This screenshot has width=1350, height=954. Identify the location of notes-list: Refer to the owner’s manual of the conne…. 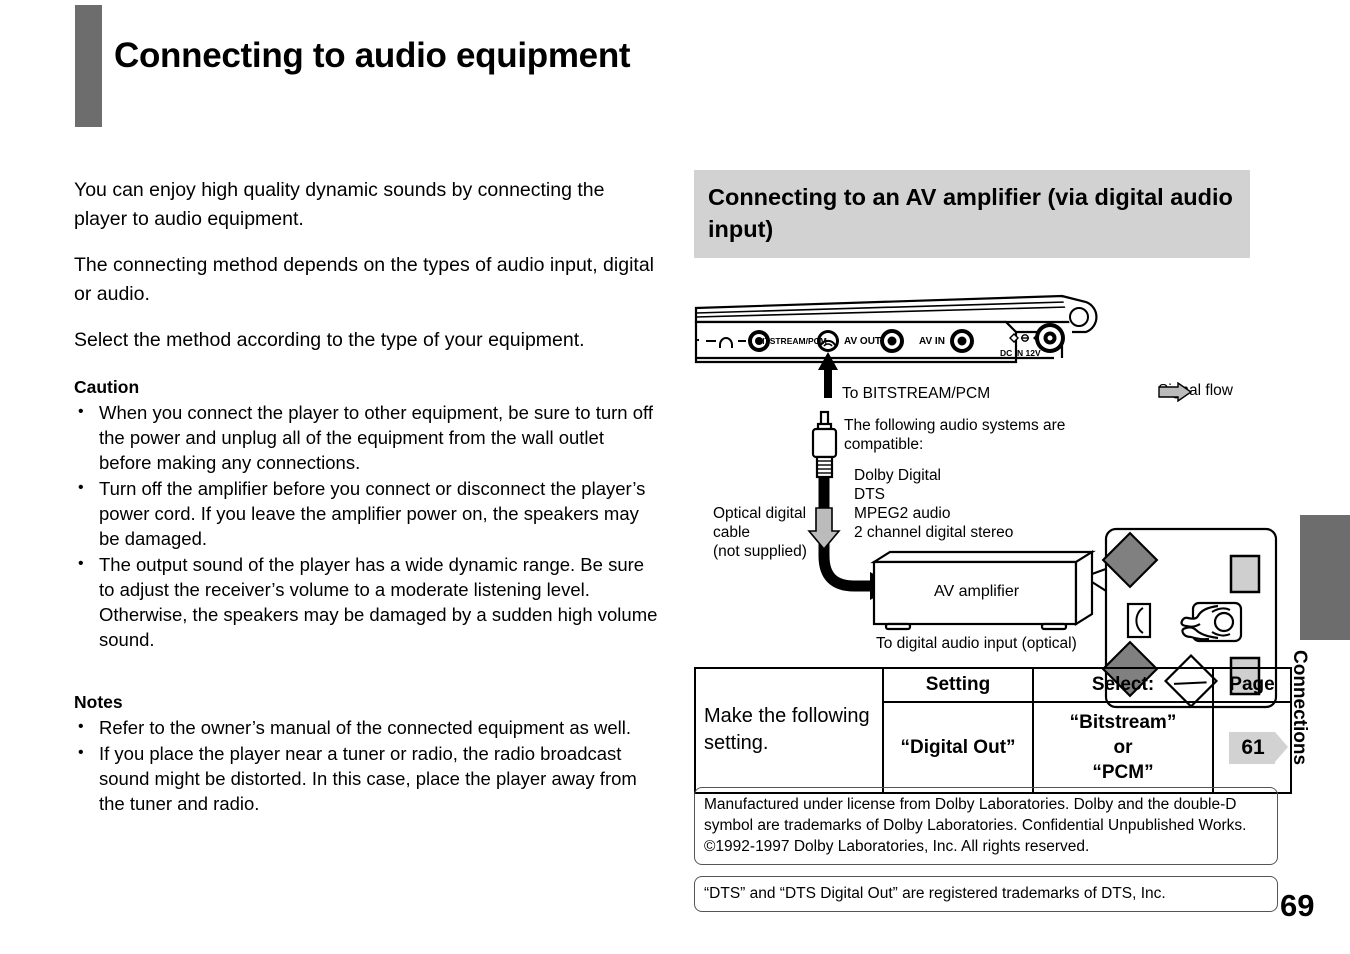
(366, 765).